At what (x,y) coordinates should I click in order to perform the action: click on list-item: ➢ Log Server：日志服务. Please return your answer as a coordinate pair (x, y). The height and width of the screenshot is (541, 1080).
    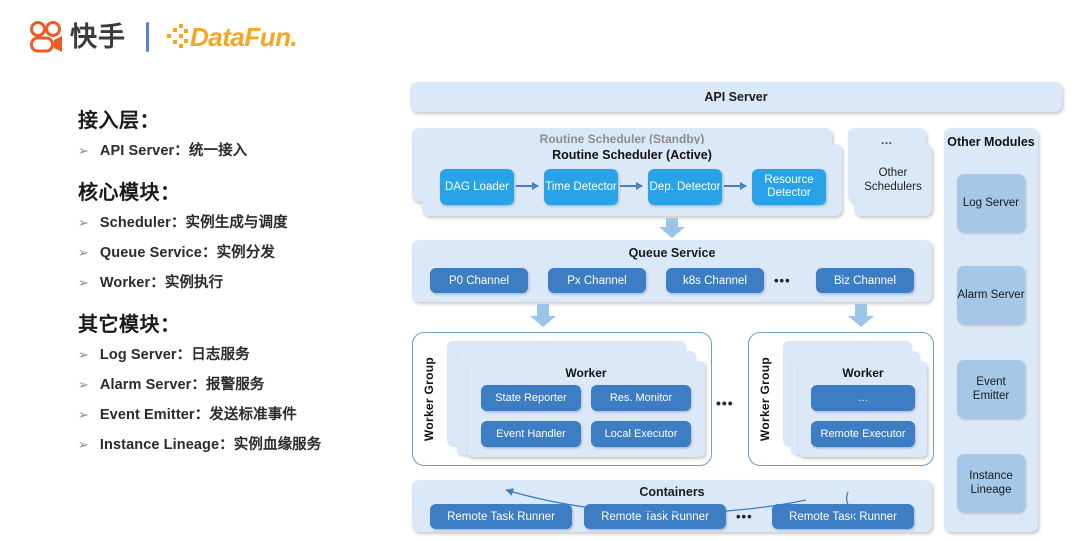
    Looking at the image, I should click on (244, 353).